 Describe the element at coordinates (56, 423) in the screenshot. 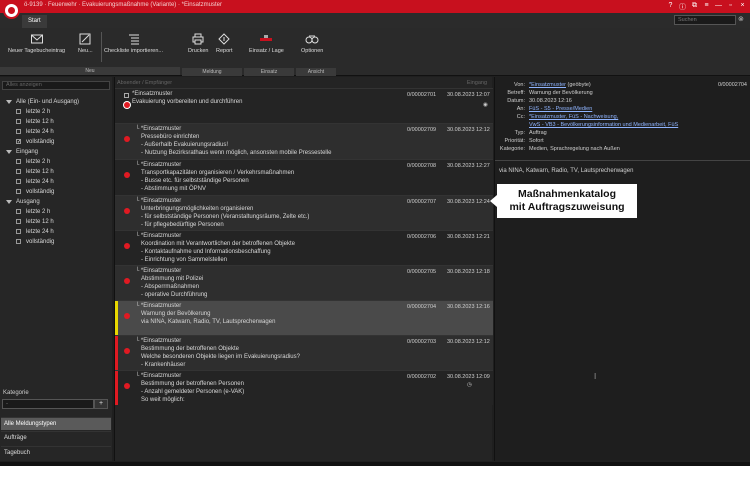

I see `nav-all-message-types: Alle Meldungstypen` at that location.